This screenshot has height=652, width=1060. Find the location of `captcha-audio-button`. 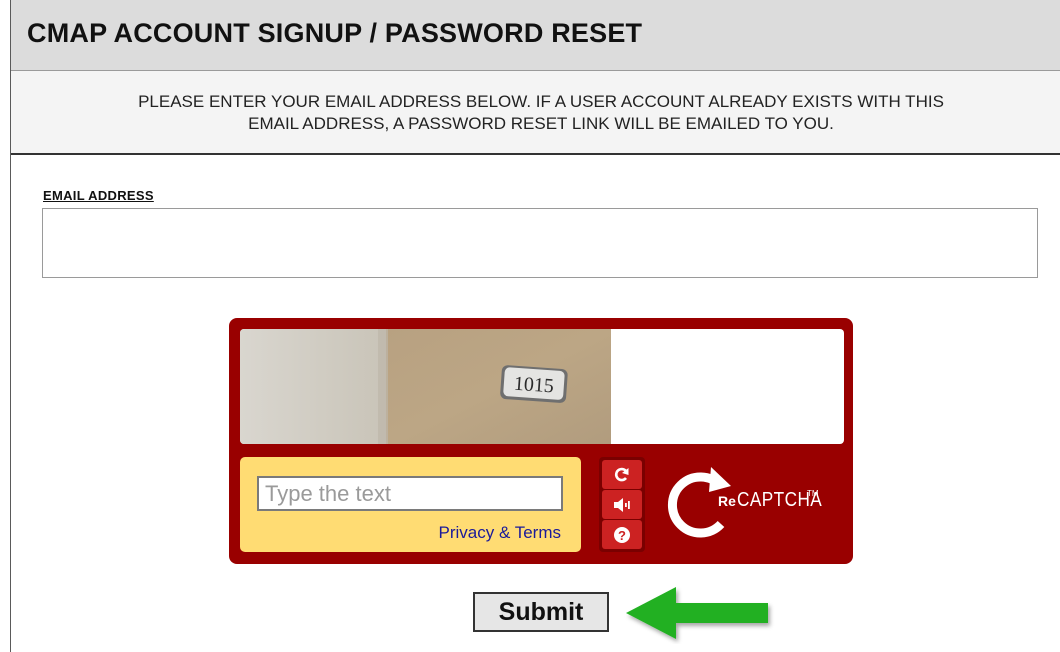

captcha-audio-button is located at coordinates (622, 504).